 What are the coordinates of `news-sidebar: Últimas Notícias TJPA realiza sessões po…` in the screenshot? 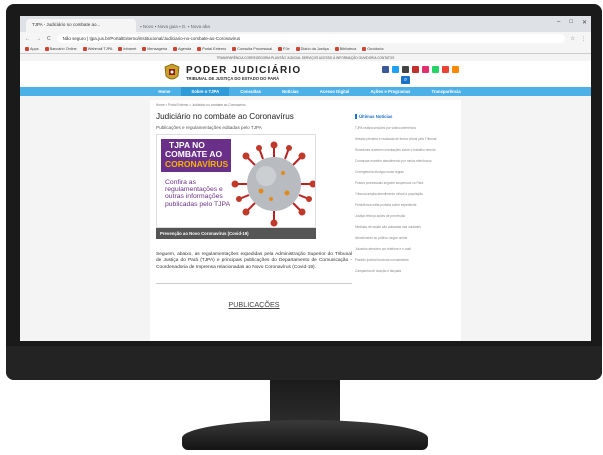 It's located at (405, 193).